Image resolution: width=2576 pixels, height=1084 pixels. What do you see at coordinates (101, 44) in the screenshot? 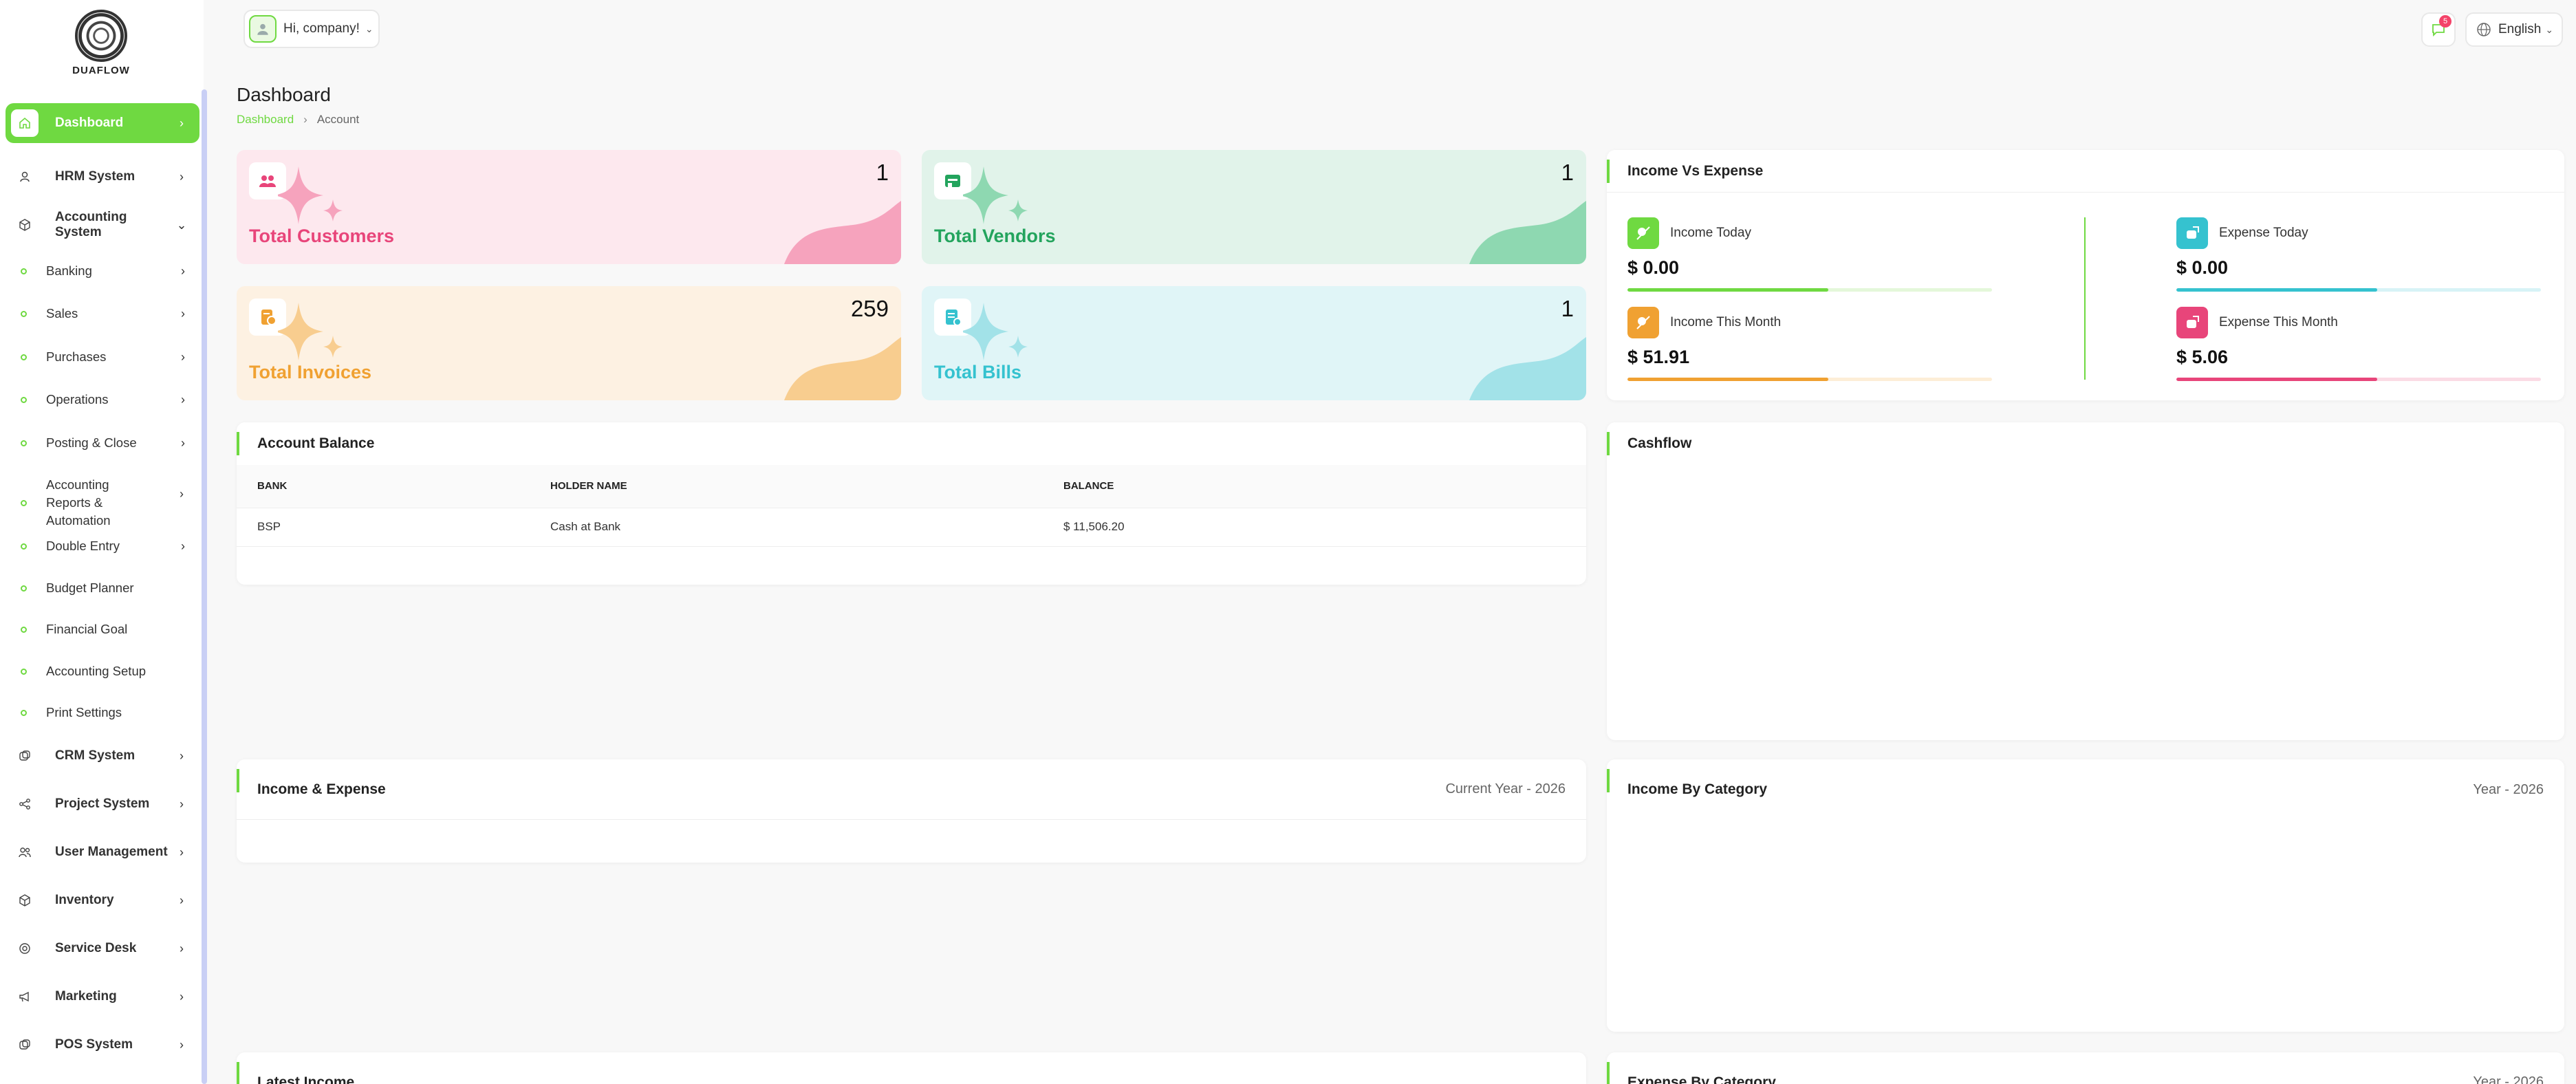
I see `brand-logo: DUAFLOW` at bounding box center [101, 44].